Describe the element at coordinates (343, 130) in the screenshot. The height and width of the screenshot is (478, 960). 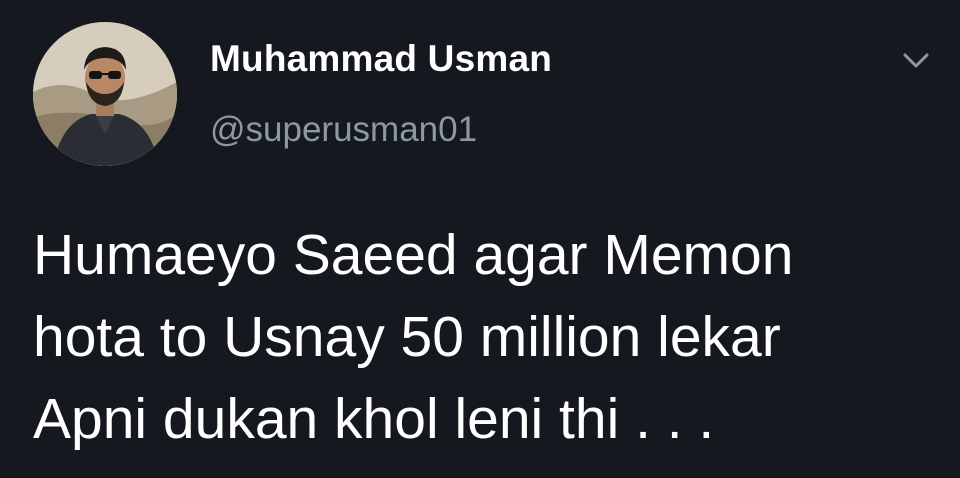
I see `author-handle: @superusman01` at that location.